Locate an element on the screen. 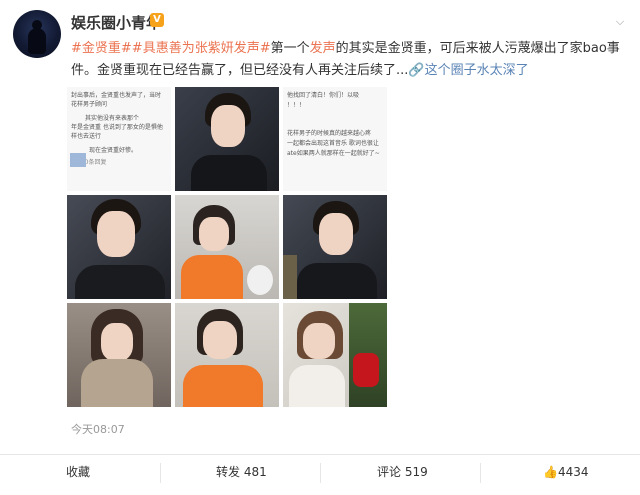  article-link: 🔗这个圈子水太深了 is located at coordinates (468, 70).